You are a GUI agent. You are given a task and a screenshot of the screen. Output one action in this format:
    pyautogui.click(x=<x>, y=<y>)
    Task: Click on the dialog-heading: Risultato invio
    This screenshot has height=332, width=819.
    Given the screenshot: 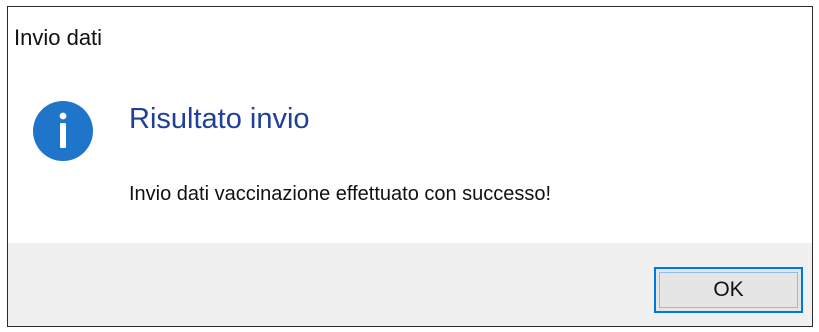 What is the action you would take?
    pyautogui.click(x=219, y=119)
    